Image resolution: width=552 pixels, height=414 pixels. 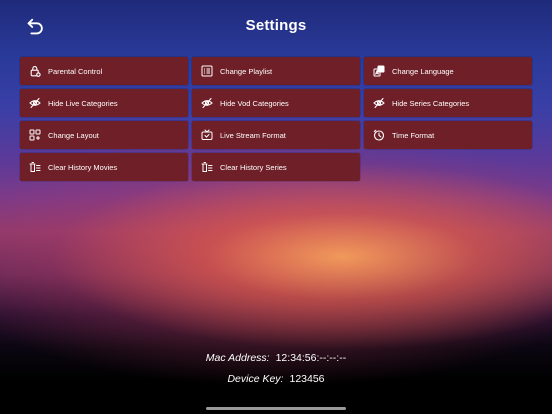 I want to click on time-format-label: Time Format, so click(x=413, y=135).